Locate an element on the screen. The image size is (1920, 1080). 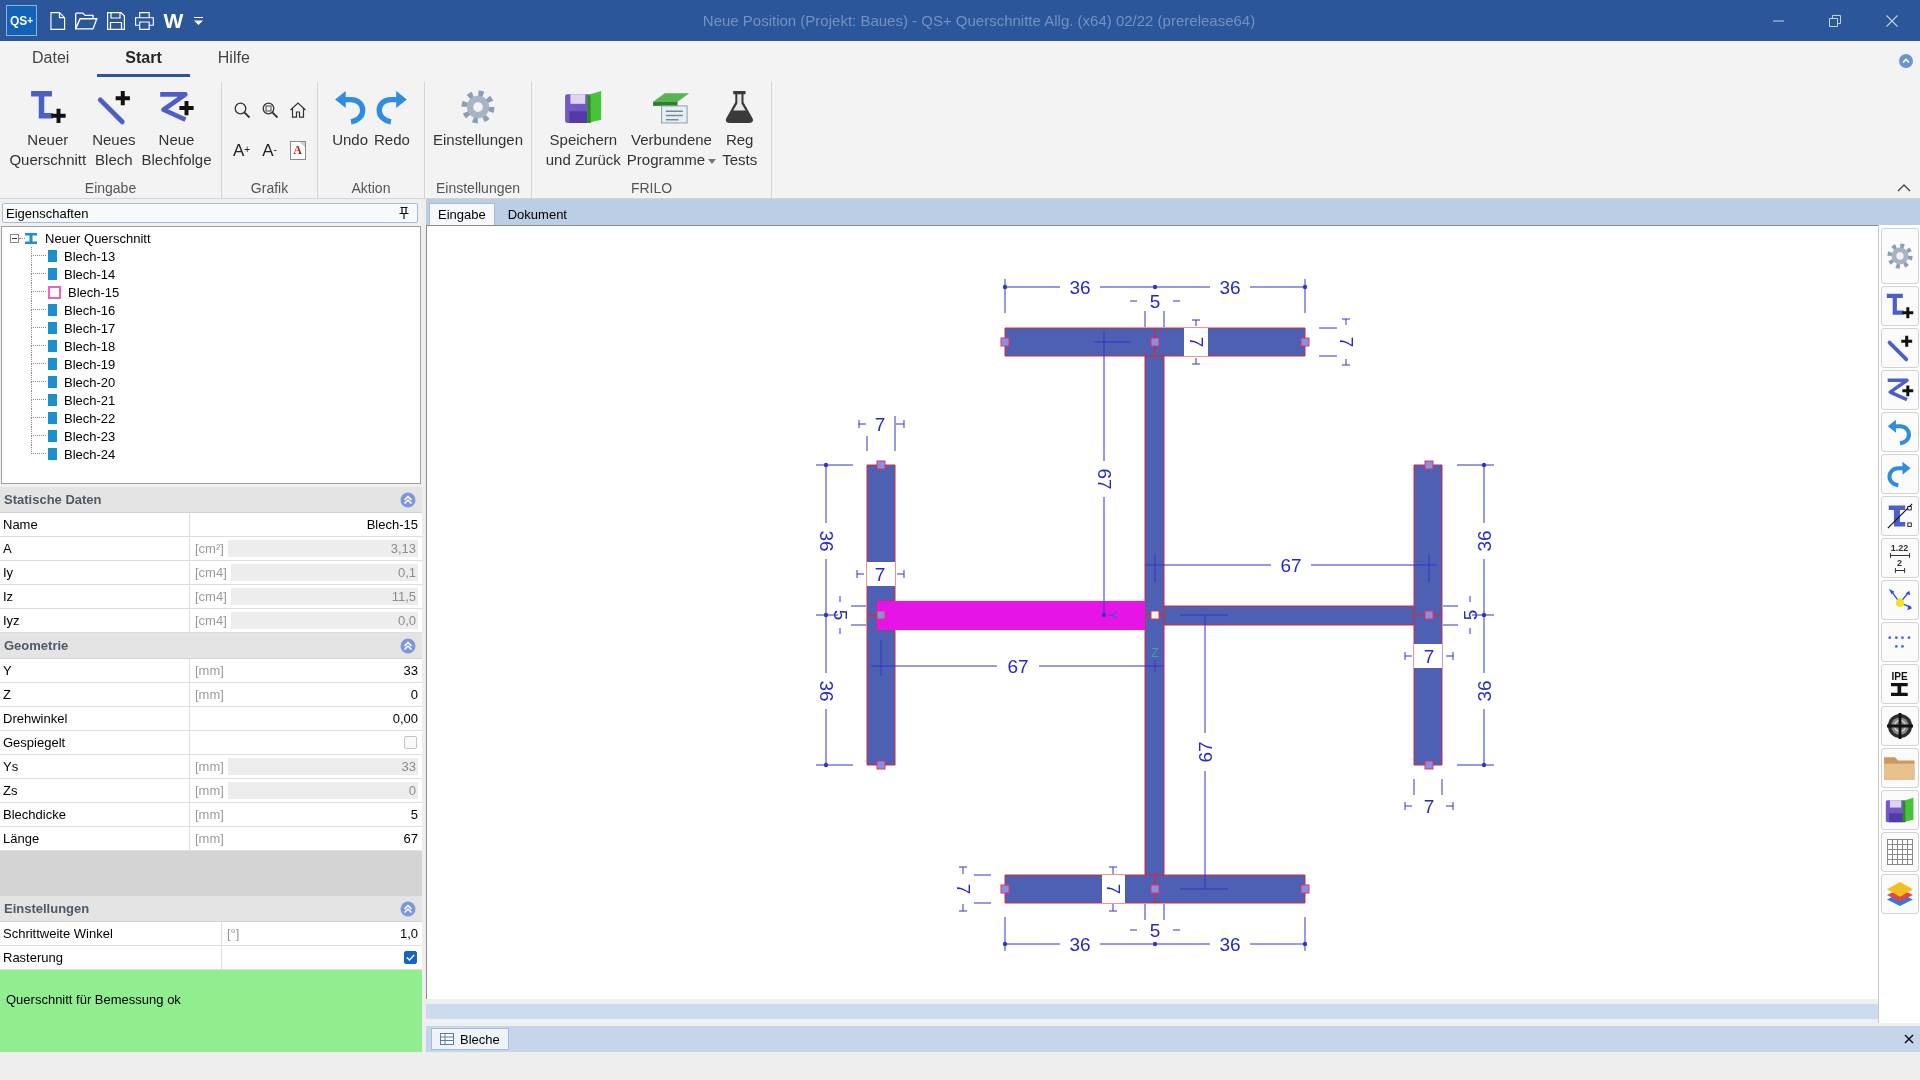
ribbon-tab: Hilfe is located at coordinates (233, 59).